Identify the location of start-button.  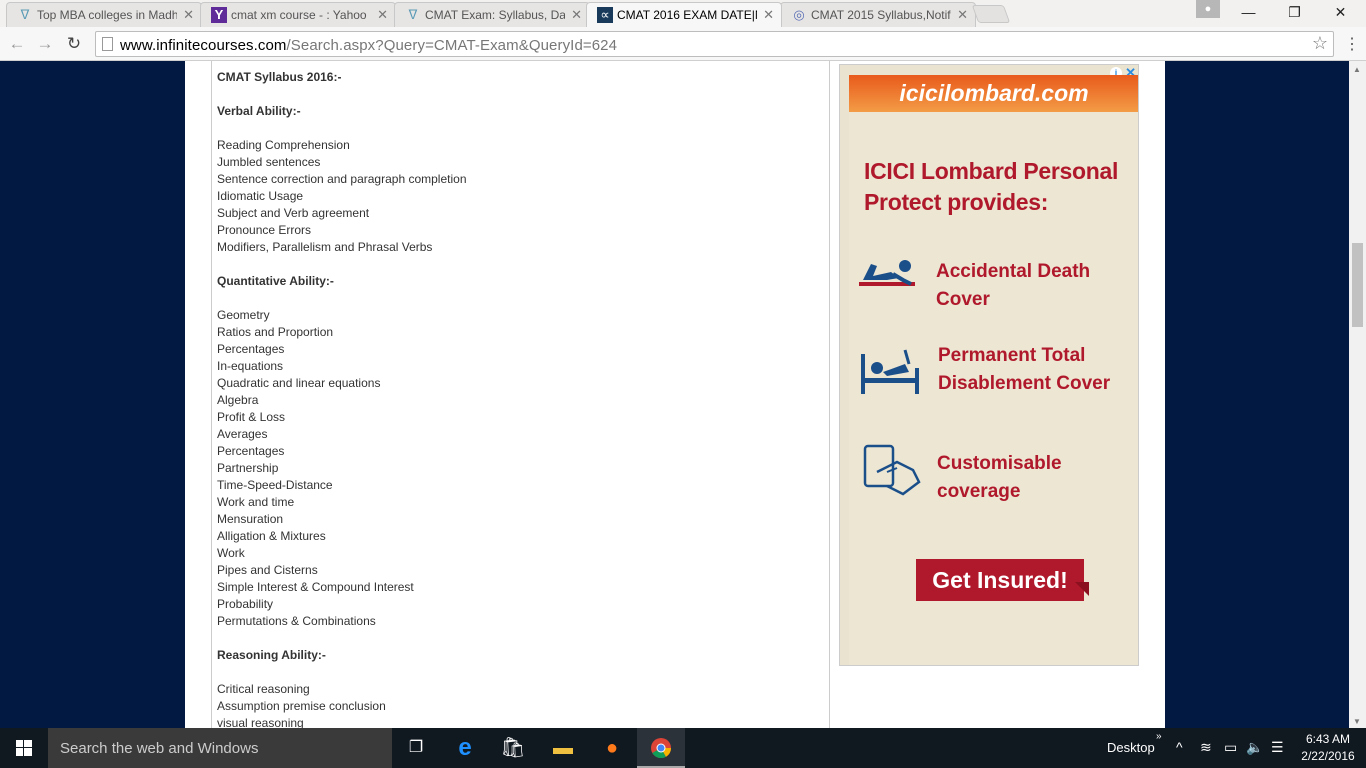
(24, 748).